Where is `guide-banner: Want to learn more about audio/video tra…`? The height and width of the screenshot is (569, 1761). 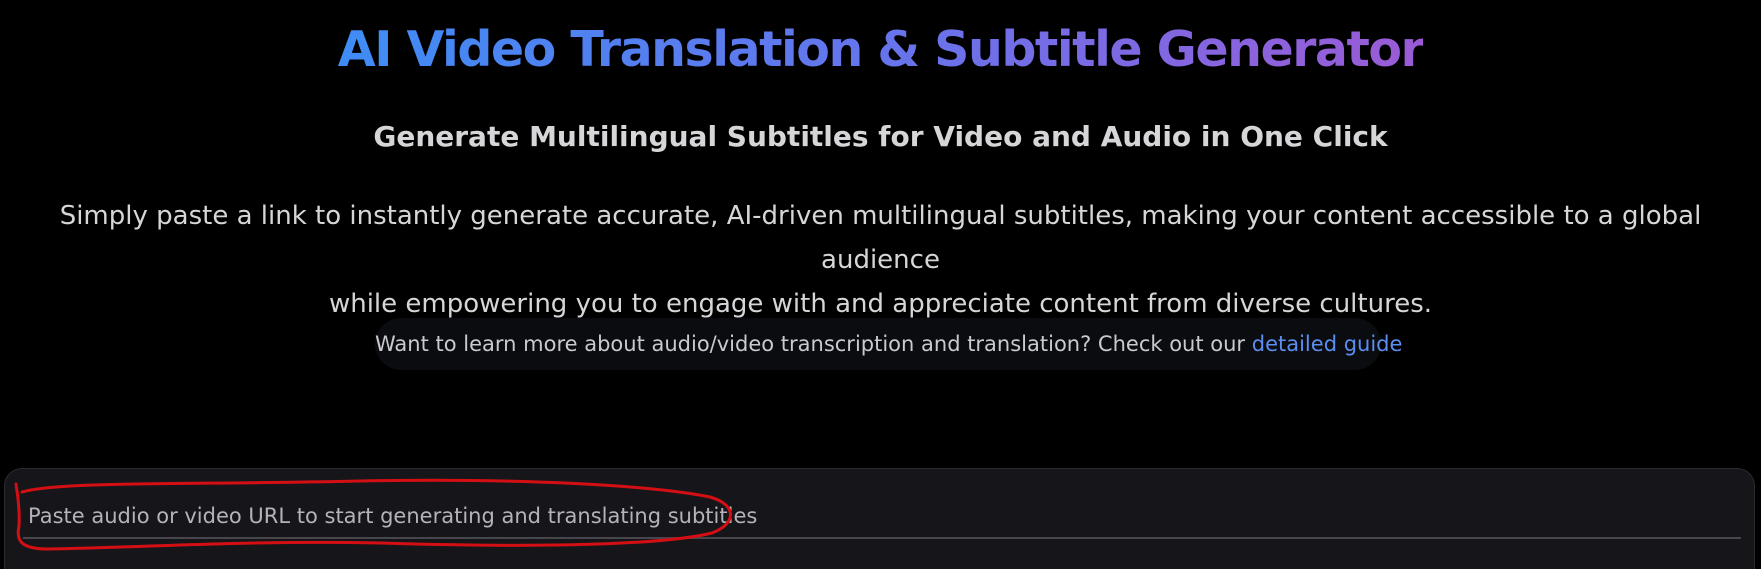 guide-banner: Want to learn more about audio/video tra… is located at coordinates (888, 344).